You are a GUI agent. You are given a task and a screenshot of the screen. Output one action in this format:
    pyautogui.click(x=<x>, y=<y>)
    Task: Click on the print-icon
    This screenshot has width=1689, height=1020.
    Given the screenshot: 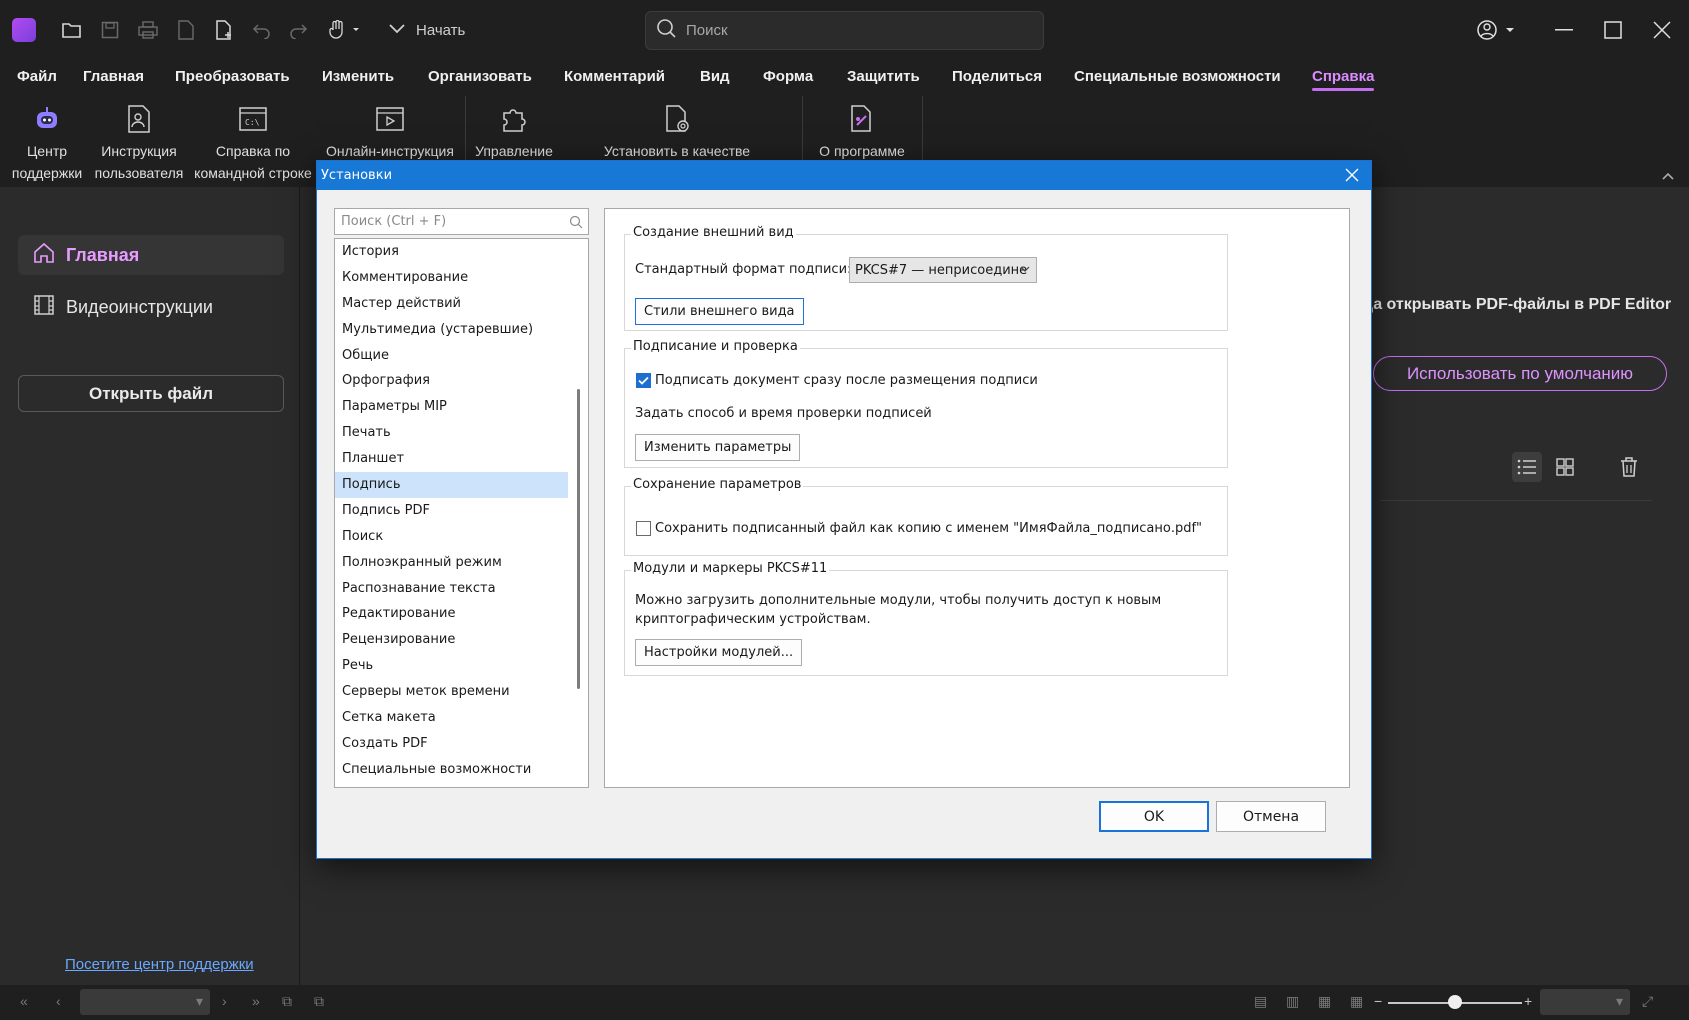 What is the action you would take?
    pyautogui.click(x=148, y=30)
    